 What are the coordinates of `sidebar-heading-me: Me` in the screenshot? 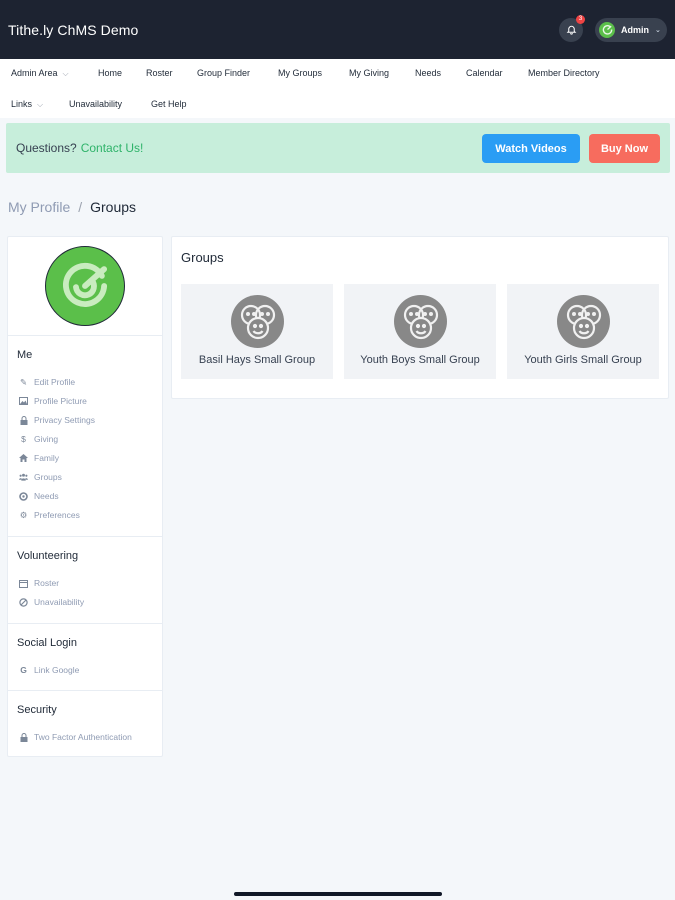 It's located at (25, 355).